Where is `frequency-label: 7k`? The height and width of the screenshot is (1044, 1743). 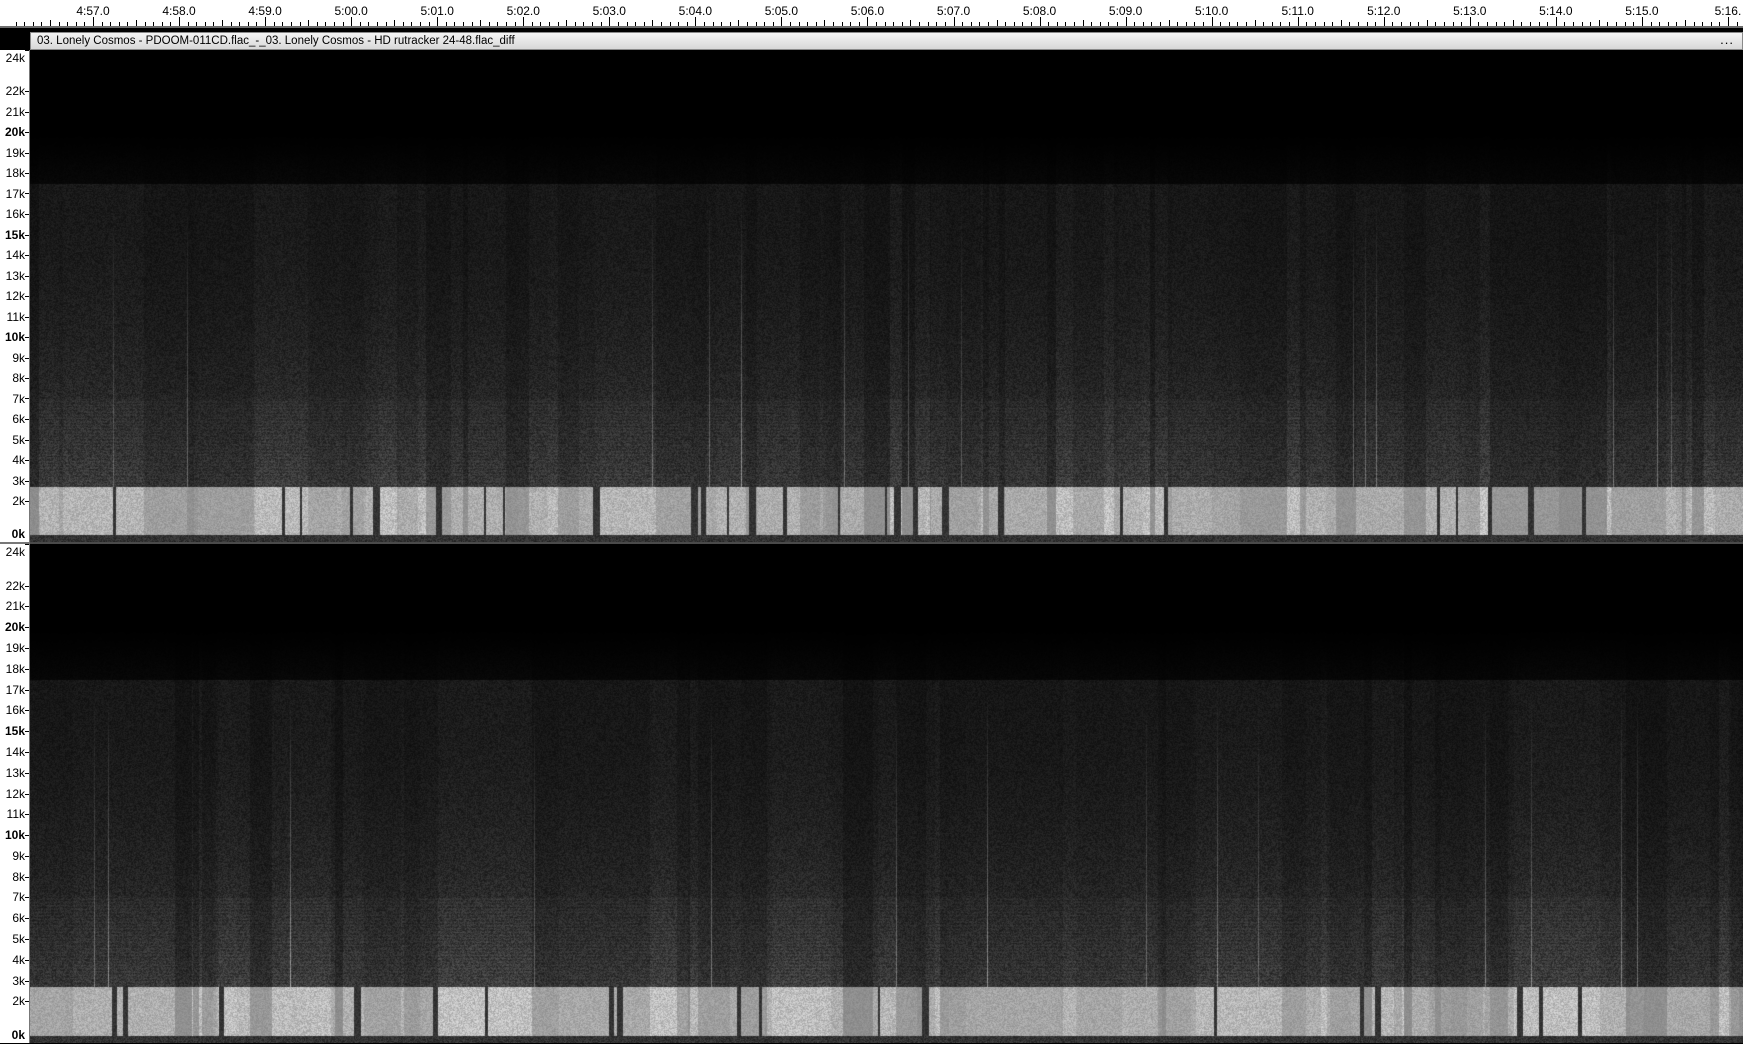
frequency-label: 7k is located at coordinates (18, 398).